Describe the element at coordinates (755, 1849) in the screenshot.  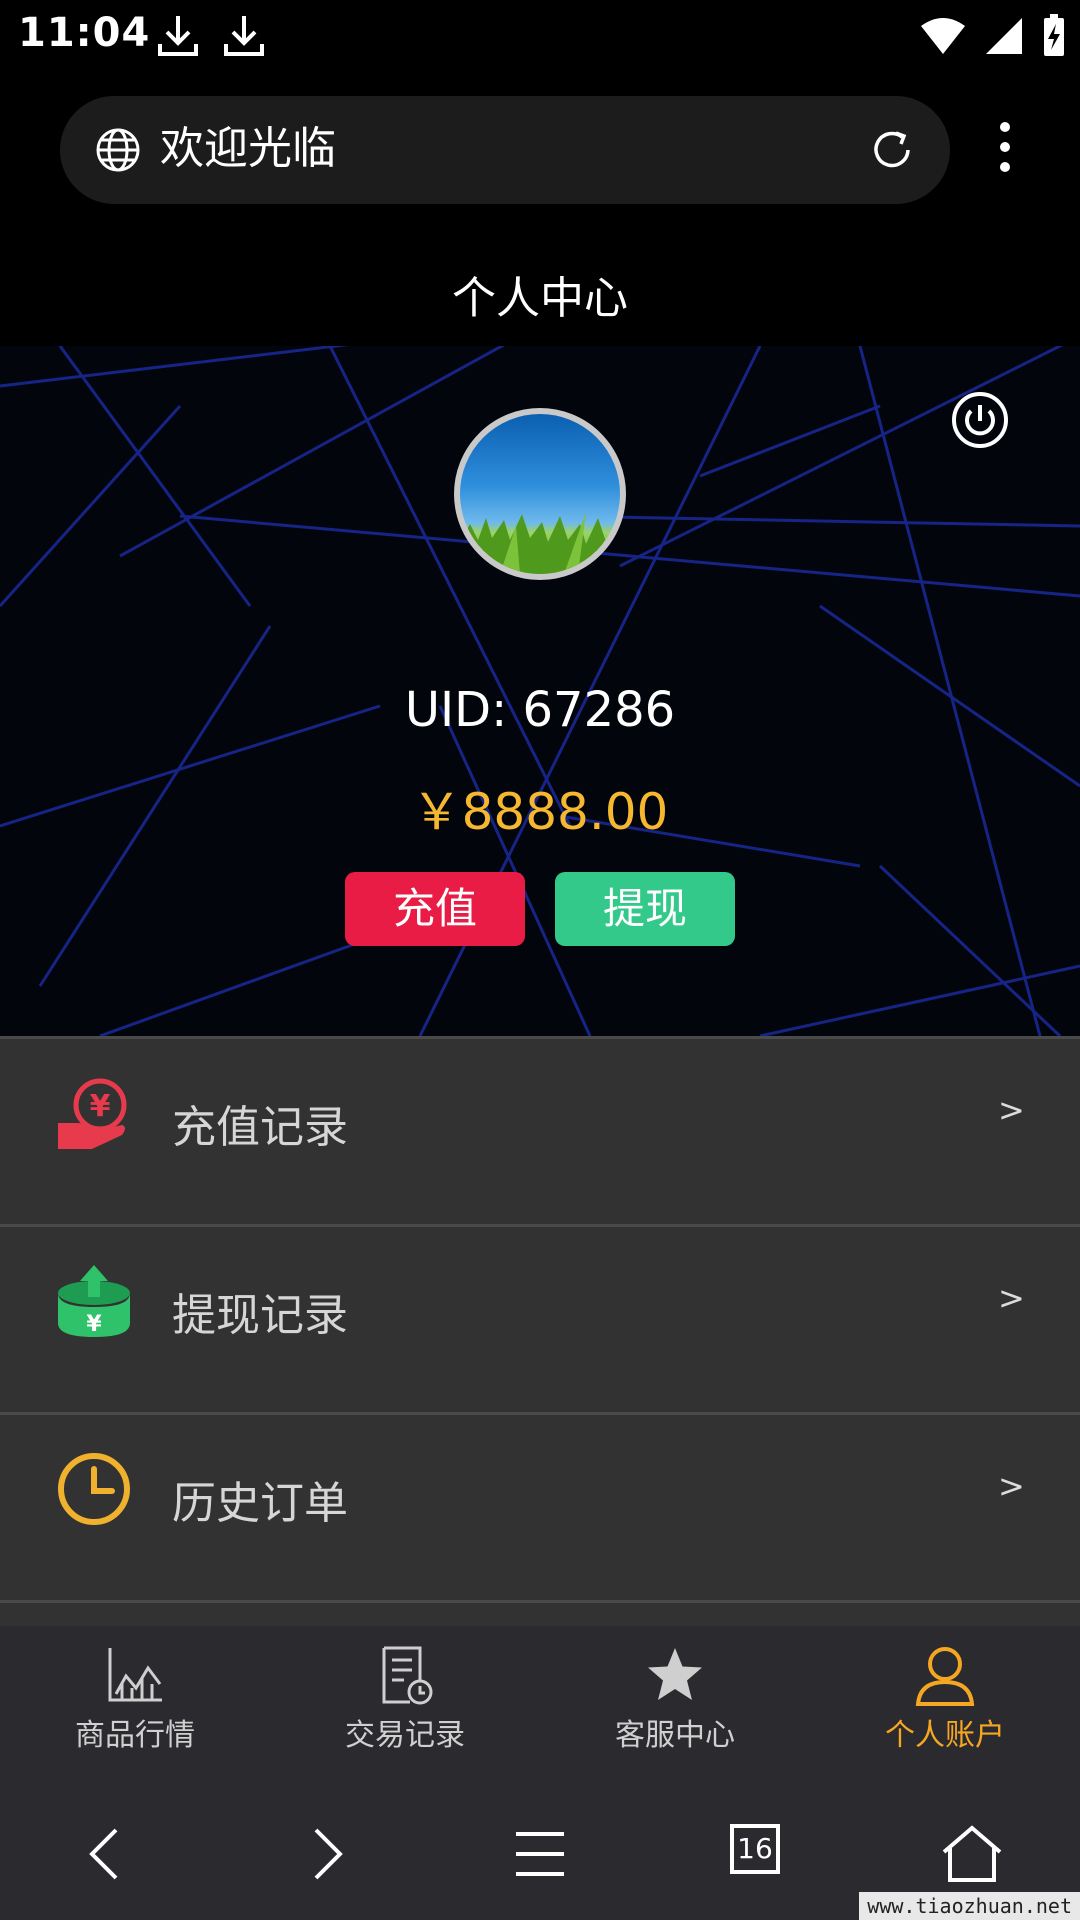
I see `tabs-count-button: 16` at that location.